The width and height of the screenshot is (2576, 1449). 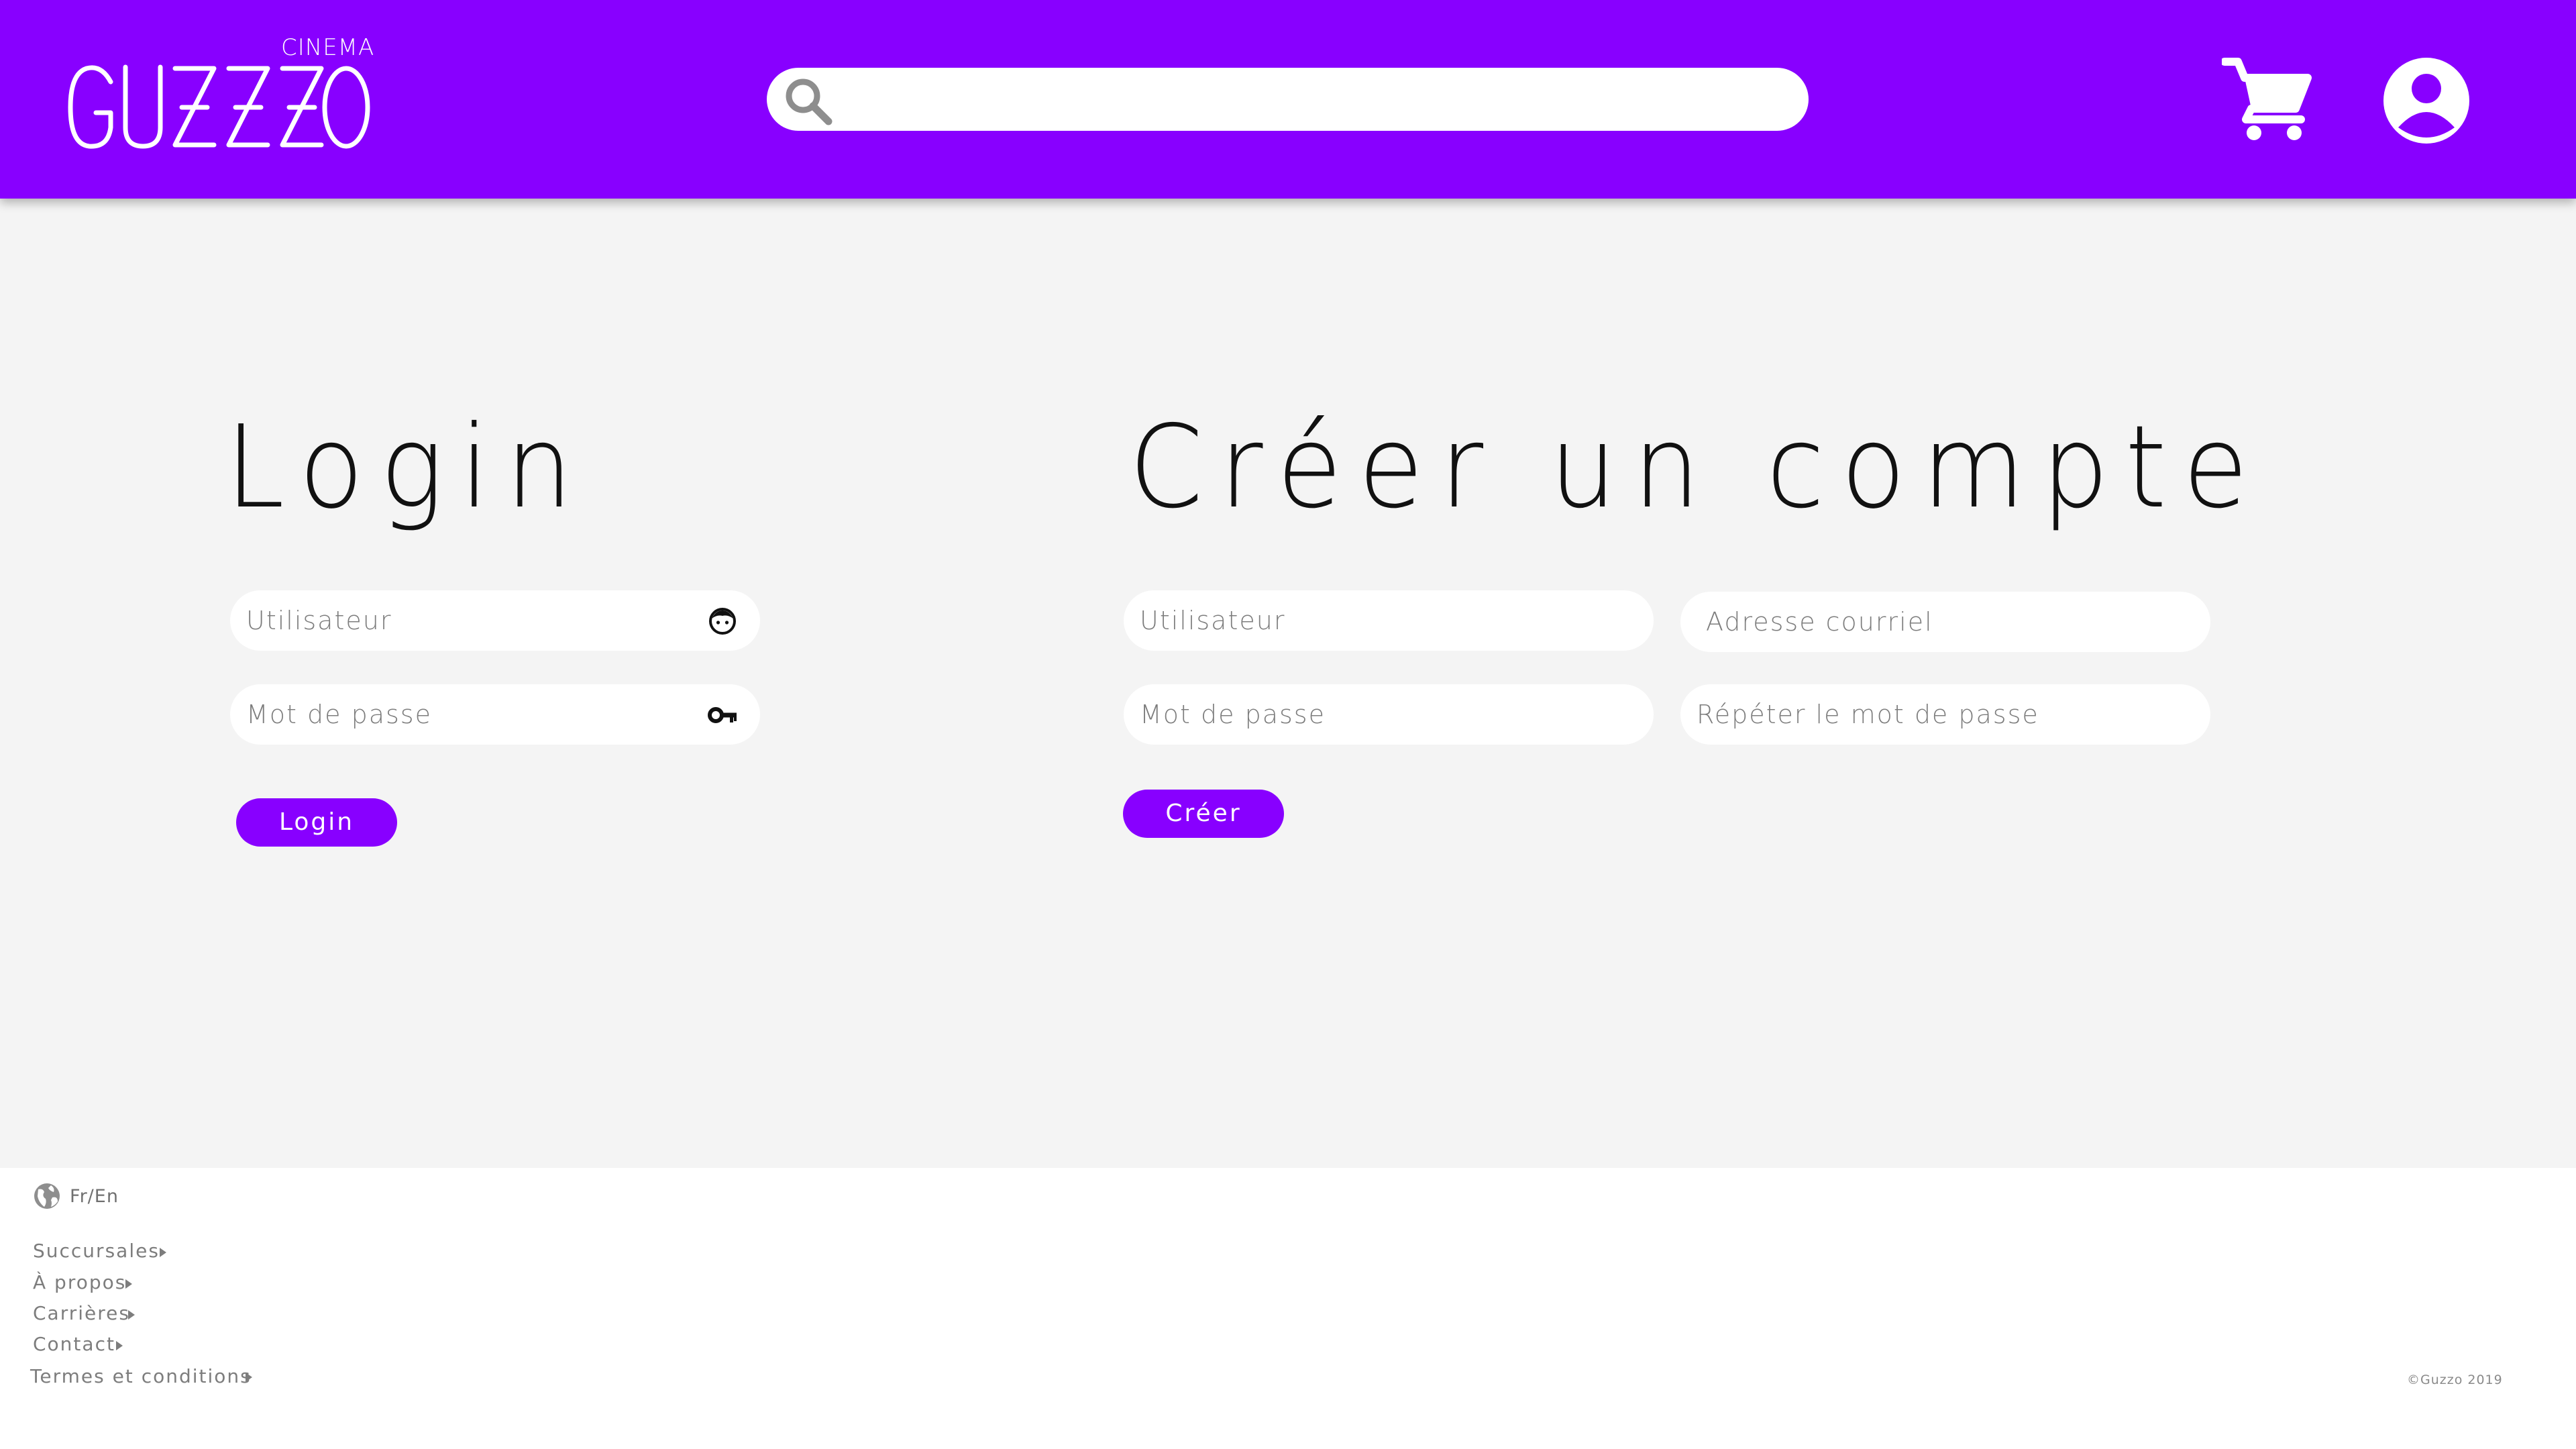 I want to click on language-switcher: Fr/En, so click(x=75, y=1196).